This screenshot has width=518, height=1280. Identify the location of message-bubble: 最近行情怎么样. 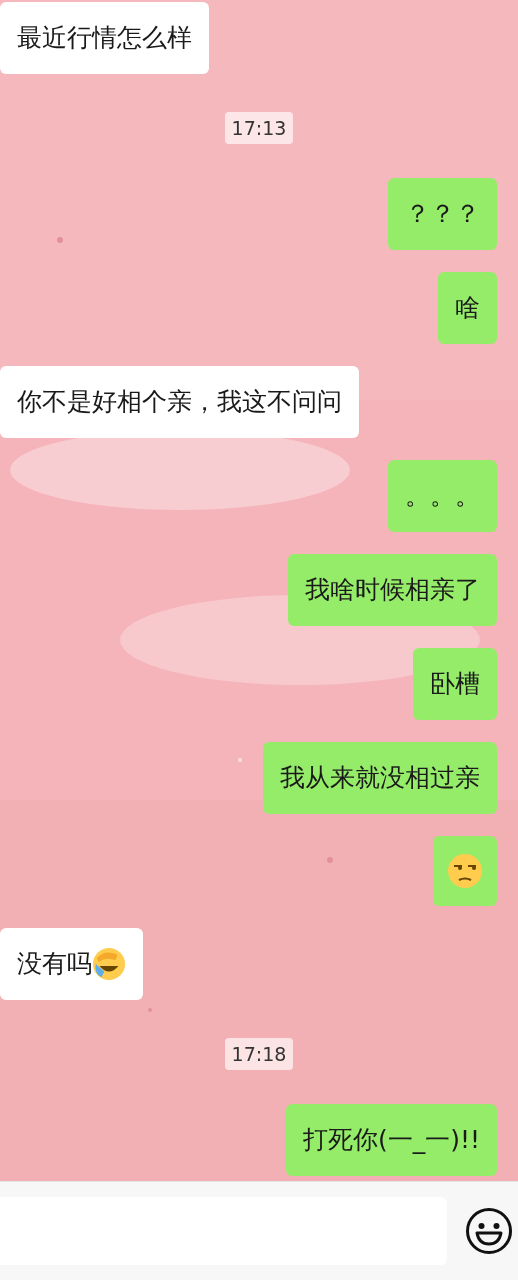
(104, 38).